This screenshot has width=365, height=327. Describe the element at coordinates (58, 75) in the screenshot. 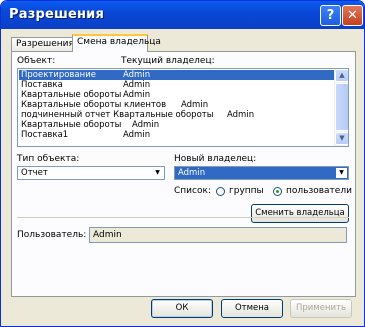

I see `list-item-object: Проектирование` at that location.